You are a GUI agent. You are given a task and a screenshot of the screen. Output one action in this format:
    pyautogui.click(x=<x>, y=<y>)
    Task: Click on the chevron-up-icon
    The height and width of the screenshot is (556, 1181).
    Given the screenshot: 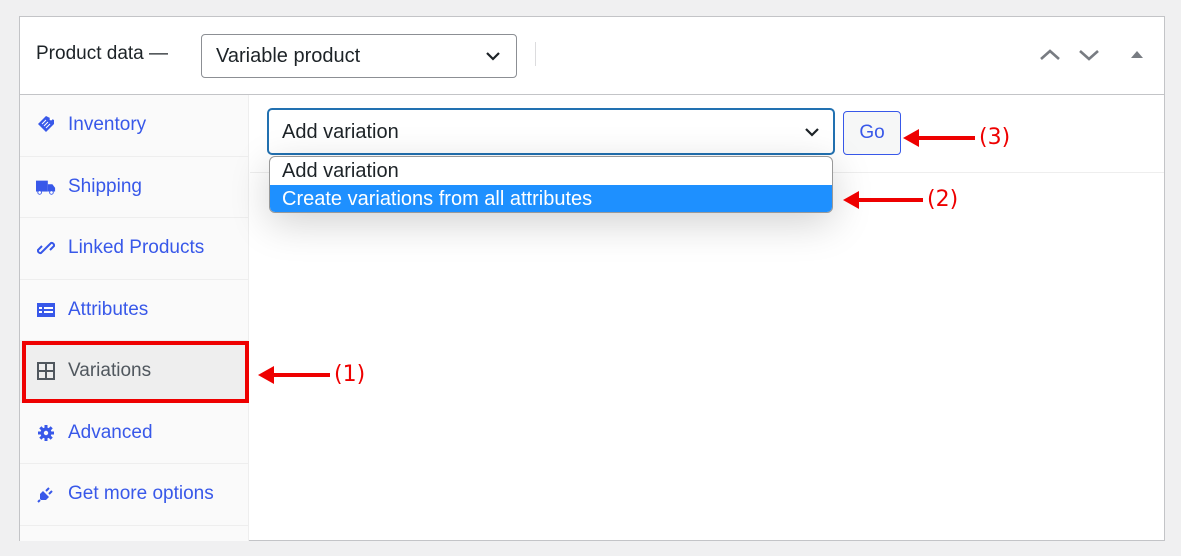 What is the action you would take?
    pyautogui.click(x=1050, y=54)
    